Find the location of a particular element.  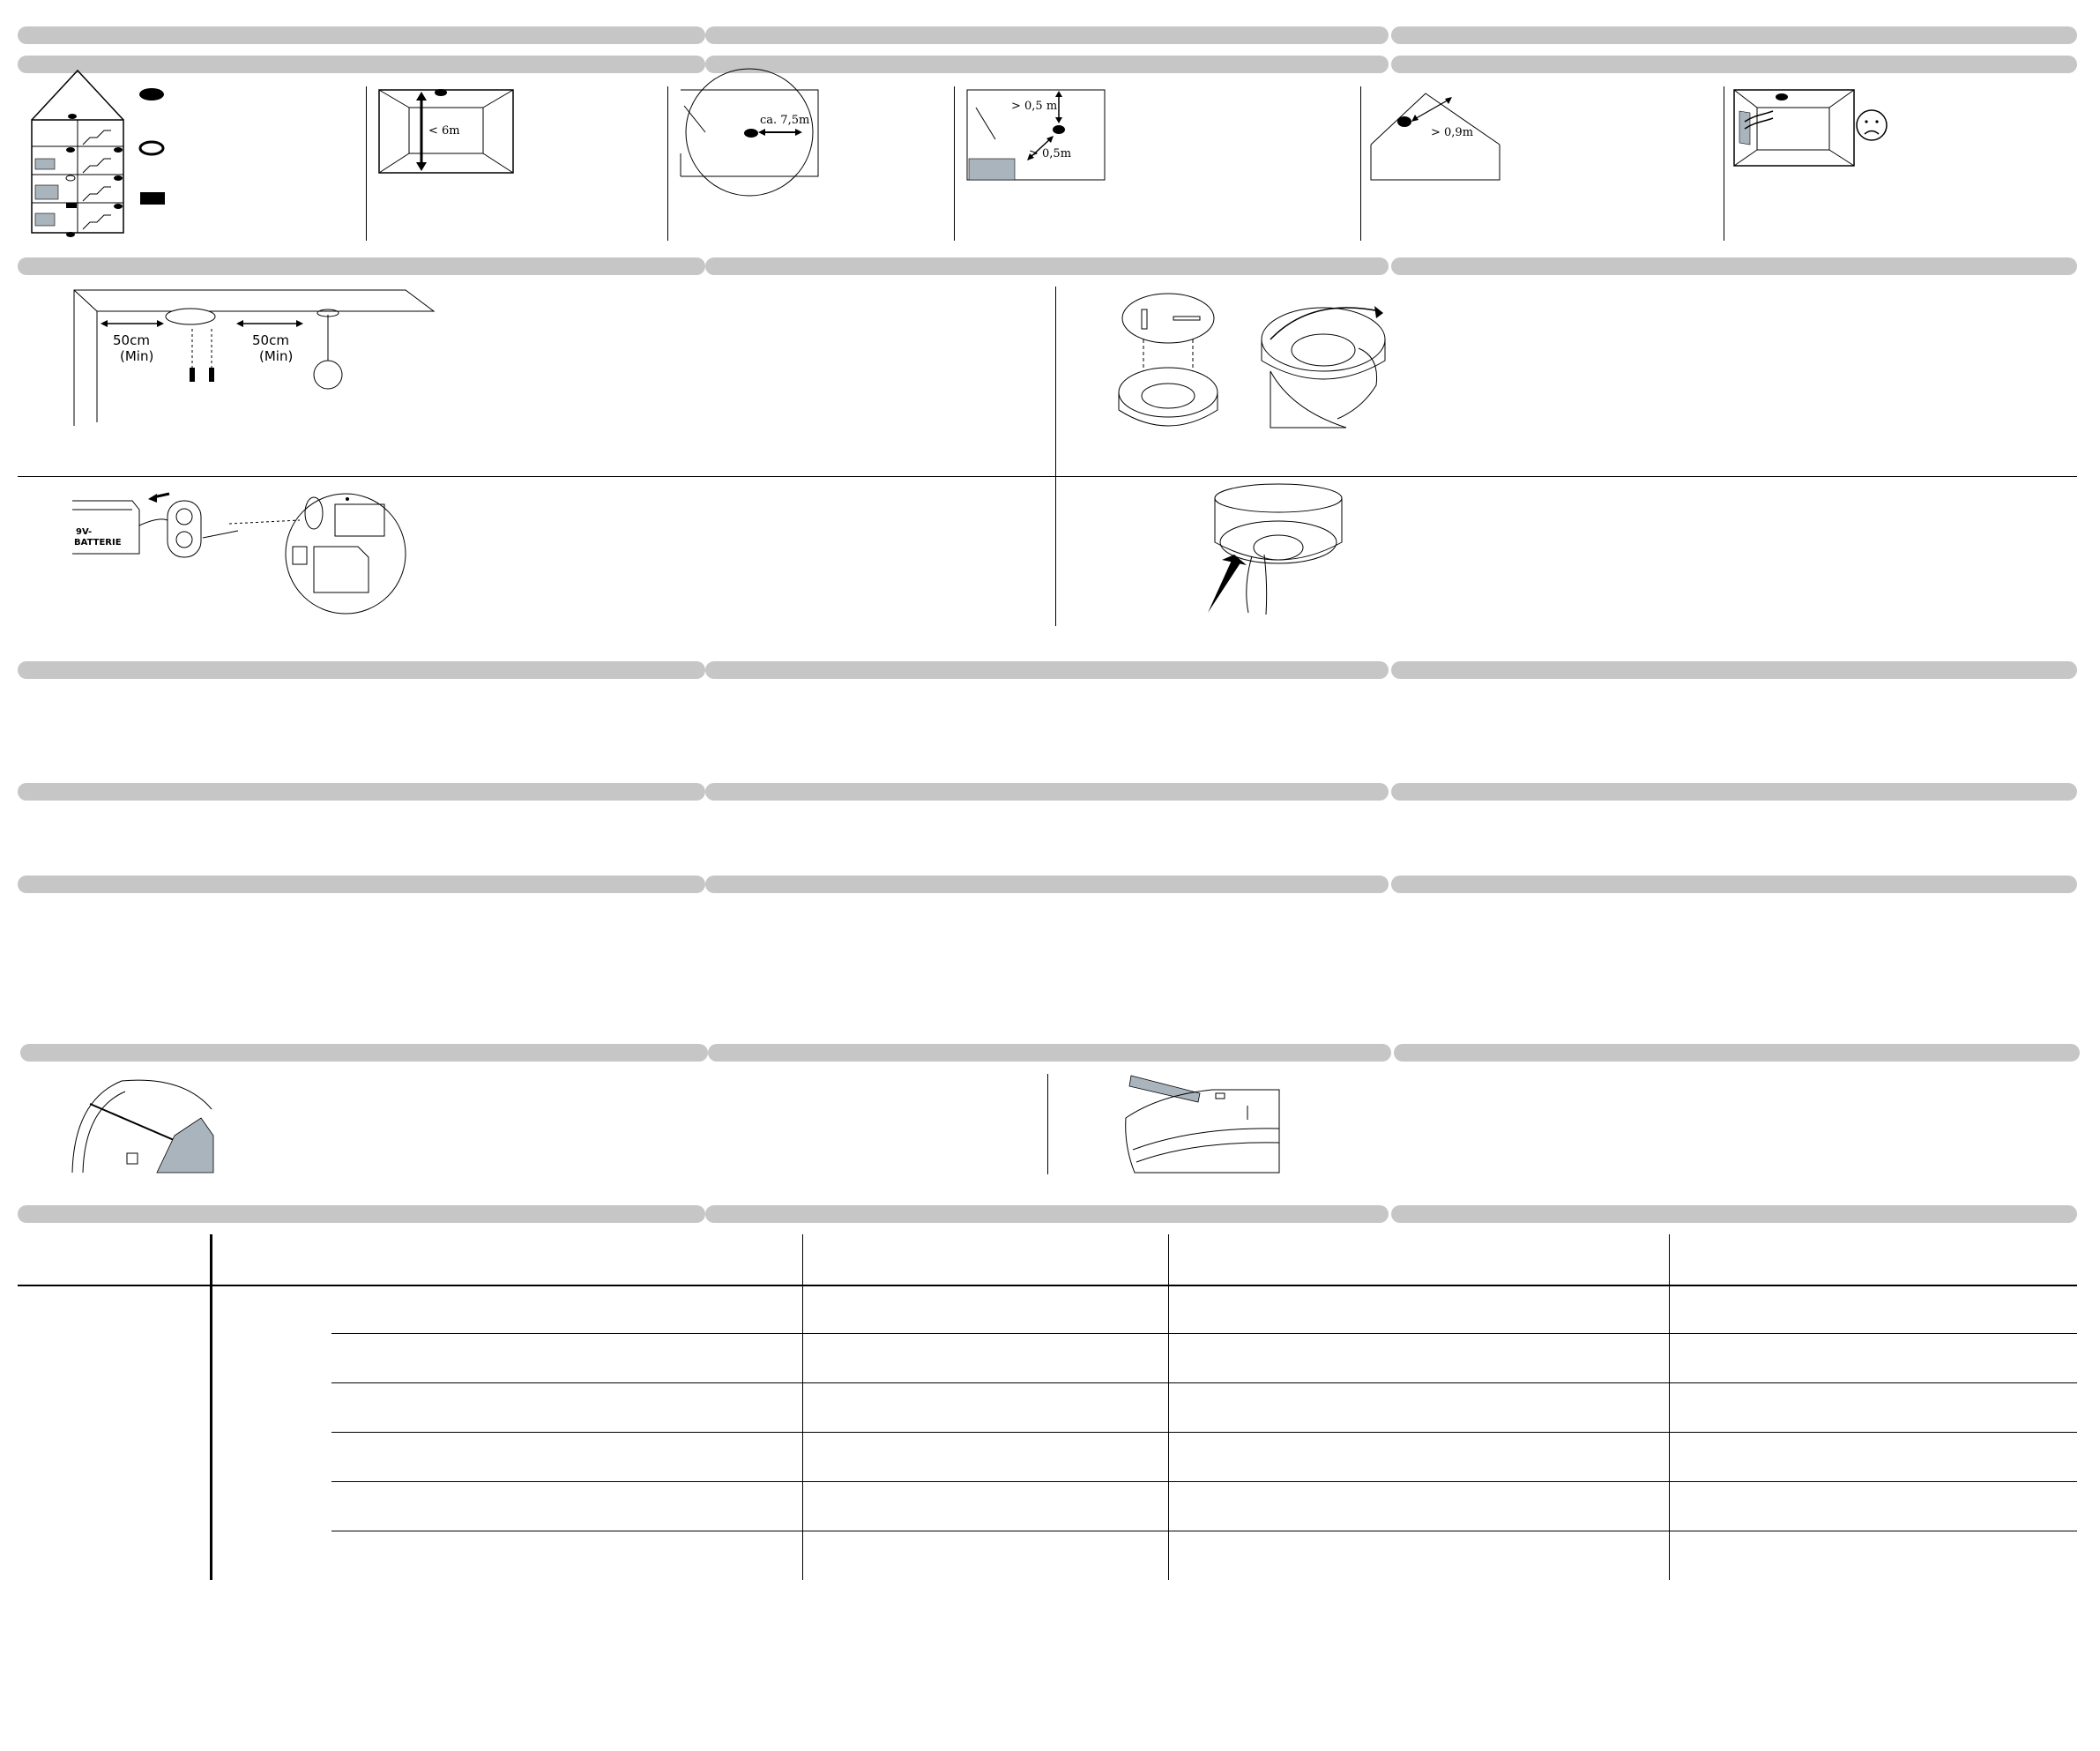

battery-connection-diagram: 9V- BATTERIE is located at coordinates (239, 553).